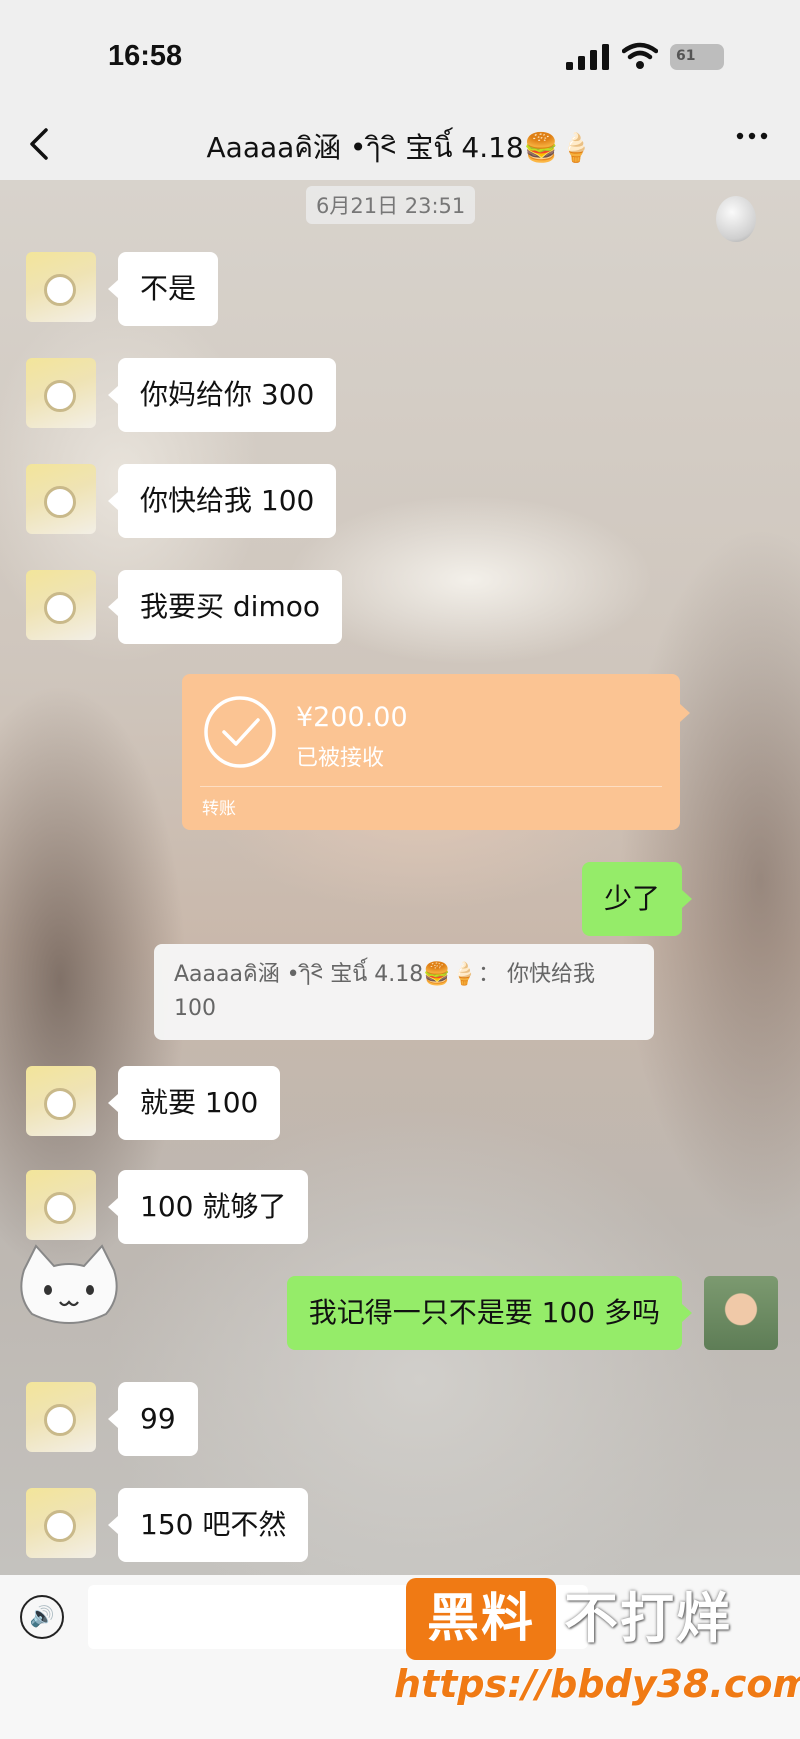  Describe the element at coordinates (489, 1313) in the screenshot. I see `message-bubble-right: 我记得一只不是要 100 多吗` at that location.